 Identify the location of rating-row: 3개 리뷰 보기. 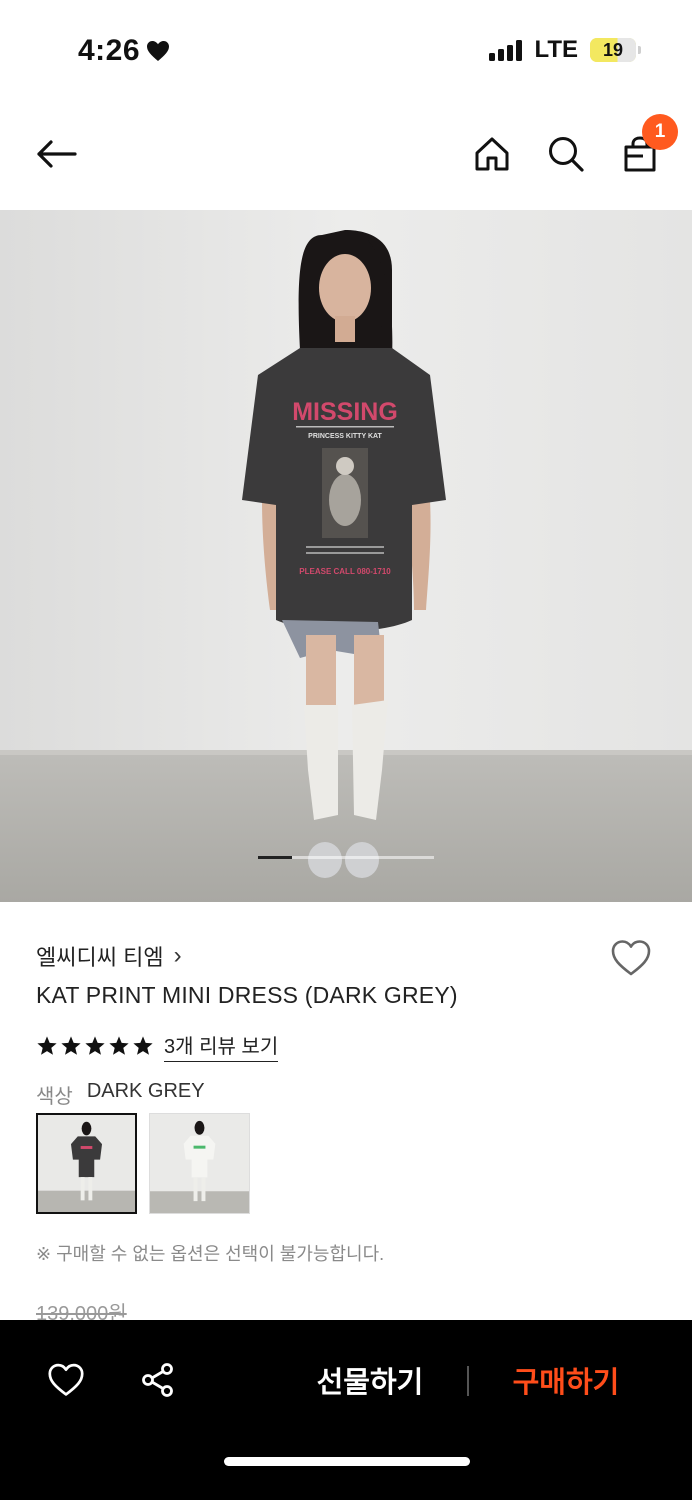
(157, 1046).